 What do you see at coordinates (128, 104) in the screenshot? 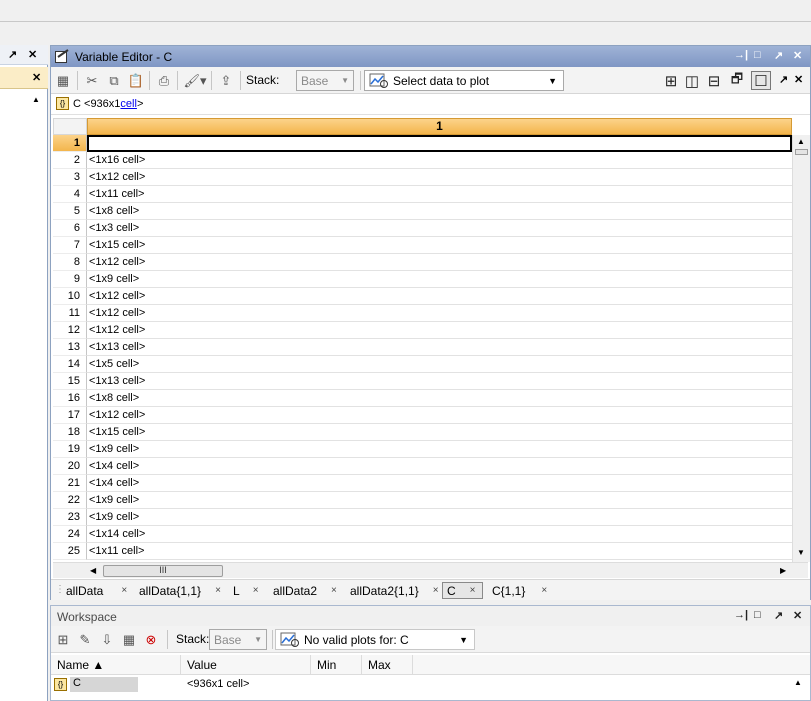
I see `variable-class-link: cell` at bounding box center [128, 104].